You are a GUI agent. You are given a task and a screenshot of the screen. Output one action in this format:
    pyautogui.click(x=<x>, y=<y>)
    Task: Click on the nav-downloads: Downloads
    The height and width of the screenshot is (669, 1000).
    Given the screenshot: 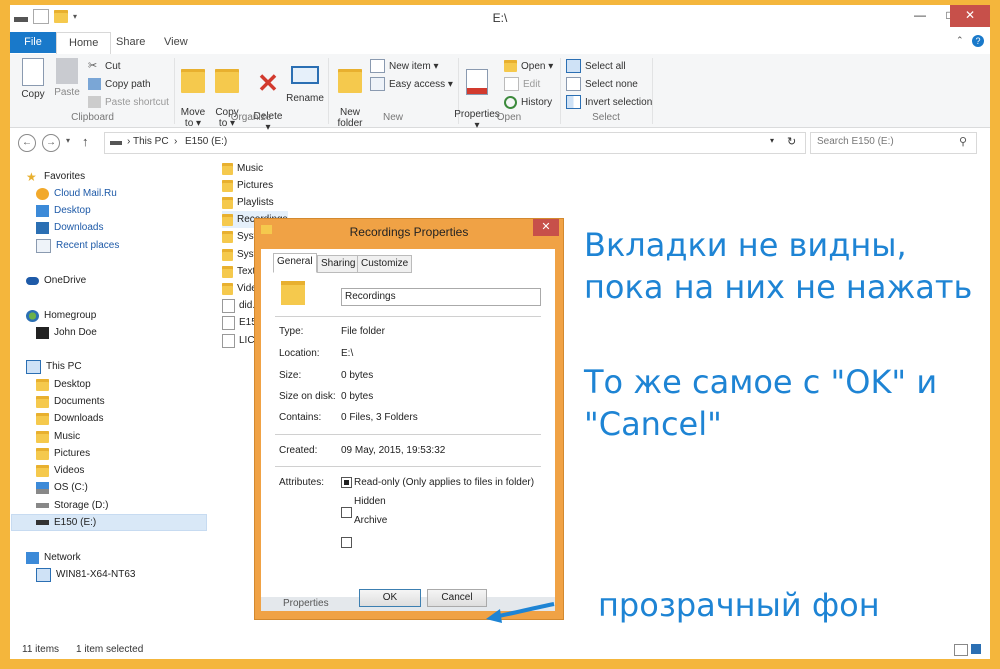 What is the action you would take?
    pyautogui.click(x=69, y=227)
    